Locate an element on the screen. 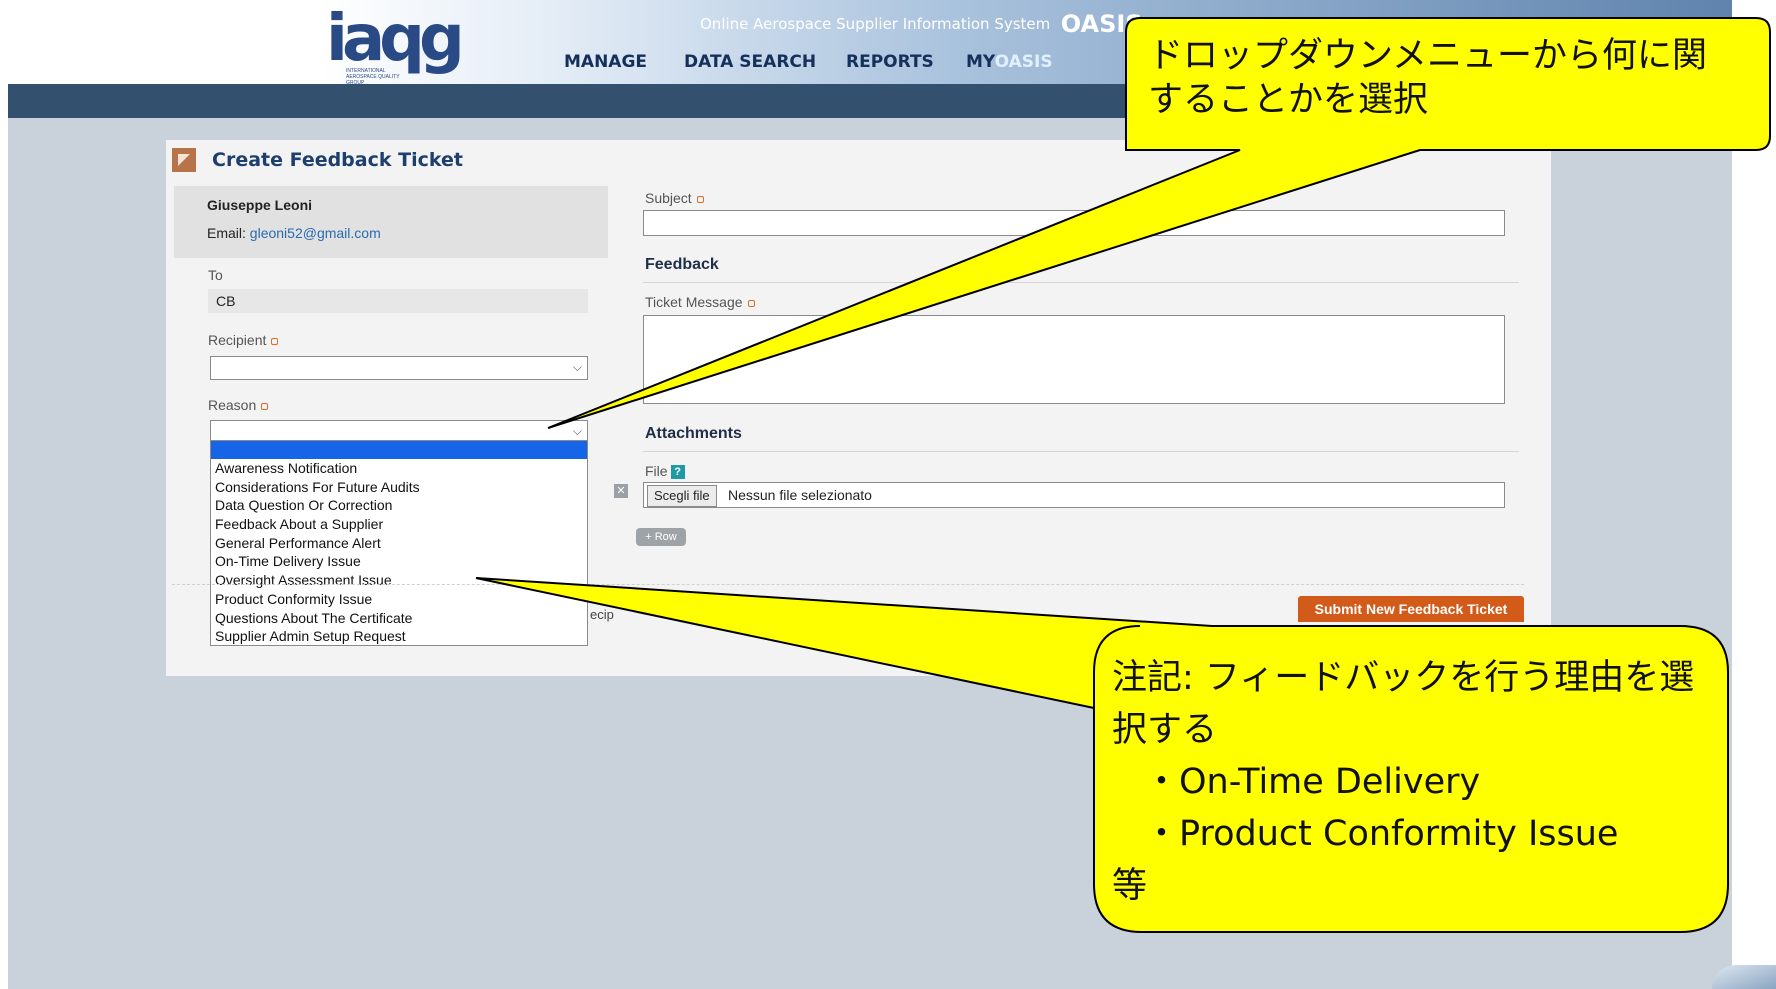 Image resolution: width=1776 pixels, height=989 pixels. corner-decoration is located at coordinates (1744, 977).